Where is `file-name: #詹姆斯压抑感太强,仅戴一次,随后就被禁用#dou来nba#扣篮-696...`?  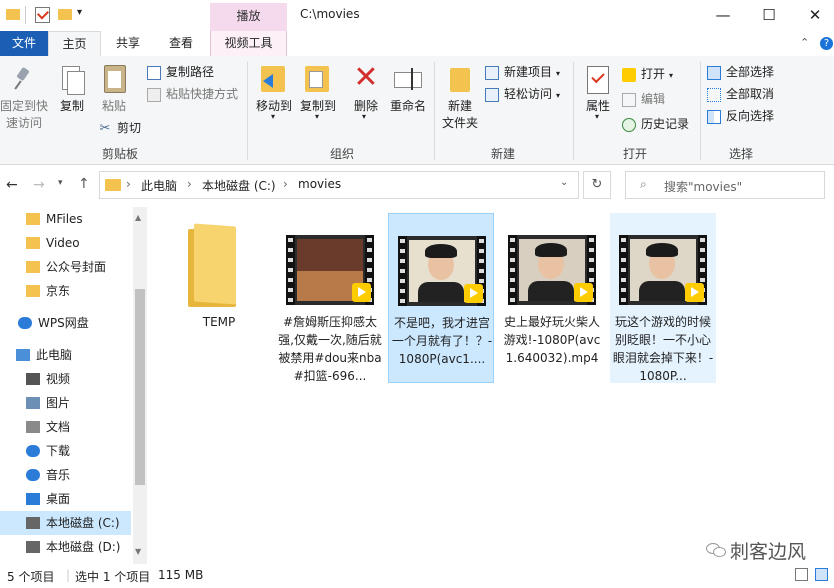 file-name: #詹姆斯压抑感太强,仅戴一次,随后就被禁用#dou来nba#扣篮-696... is located at coordinates (330, 349).